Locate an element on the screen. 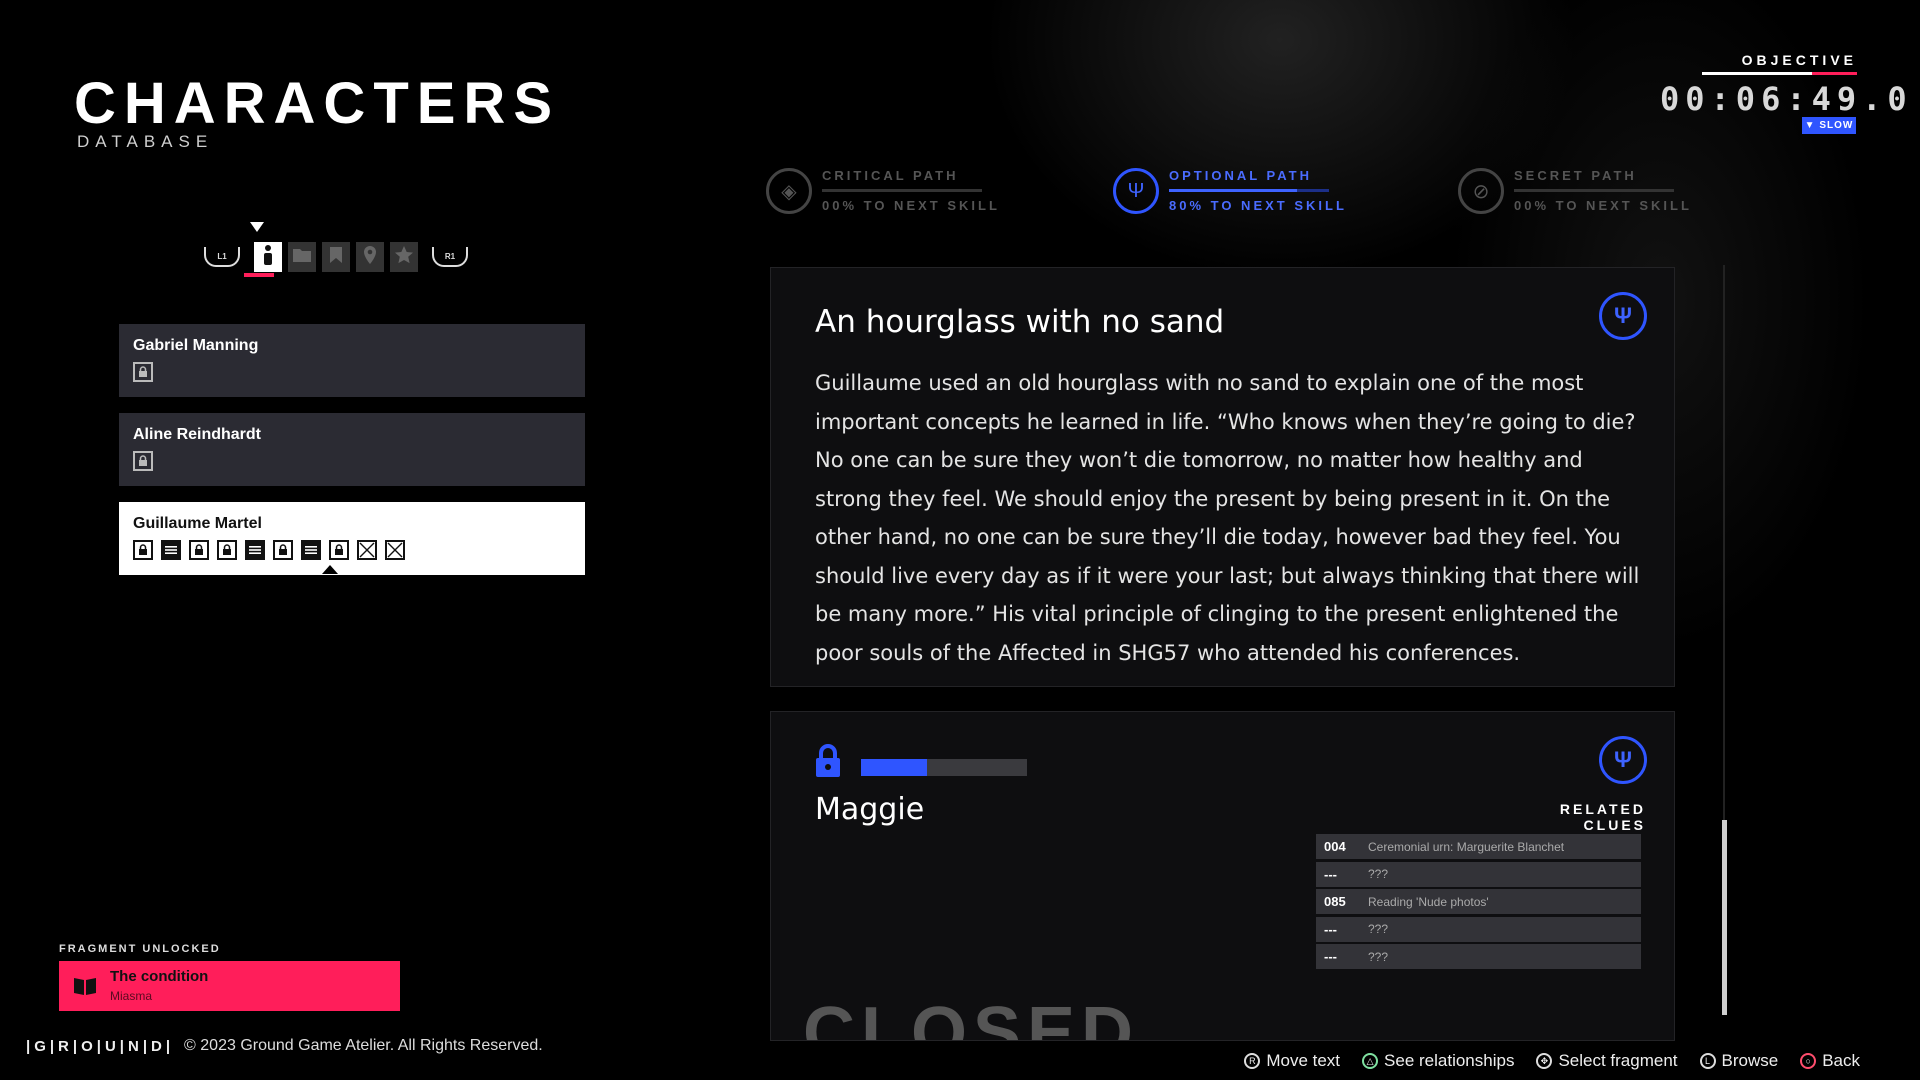  clue-row: 085 Reading 'Nude photos' is located at coordinates (1478, 901).